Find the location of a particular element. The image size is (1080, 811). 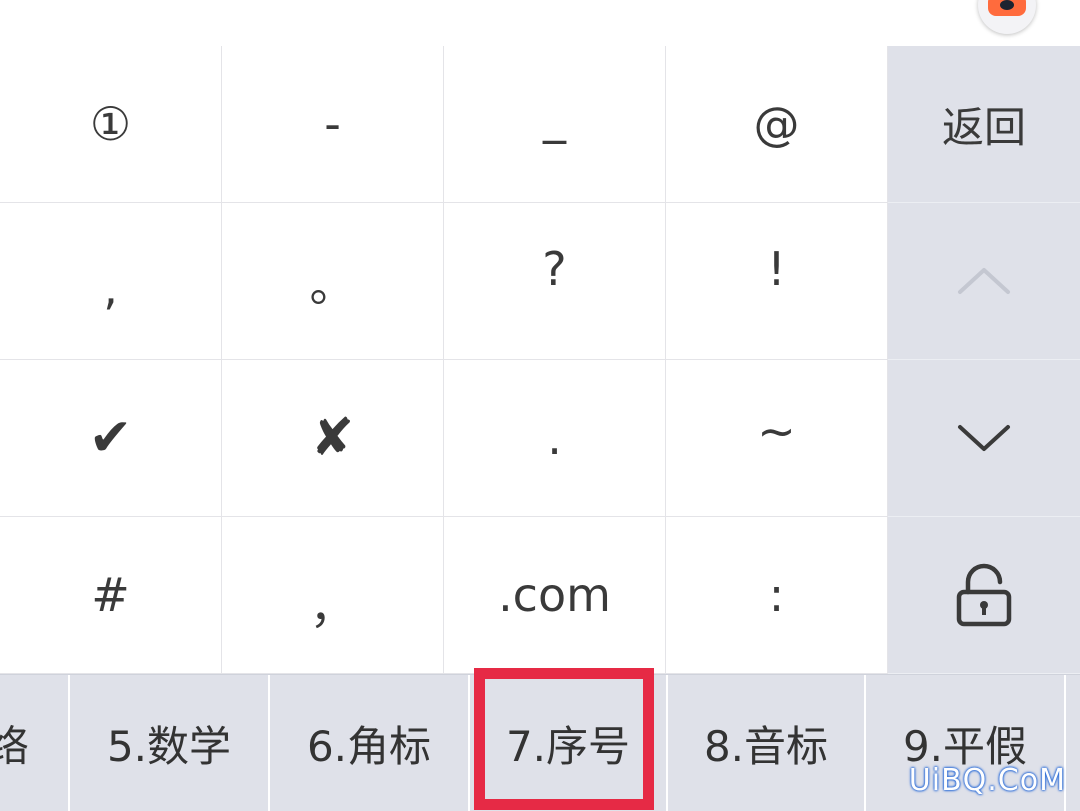

chevron-up-icon is located at coordinates (984, 281).